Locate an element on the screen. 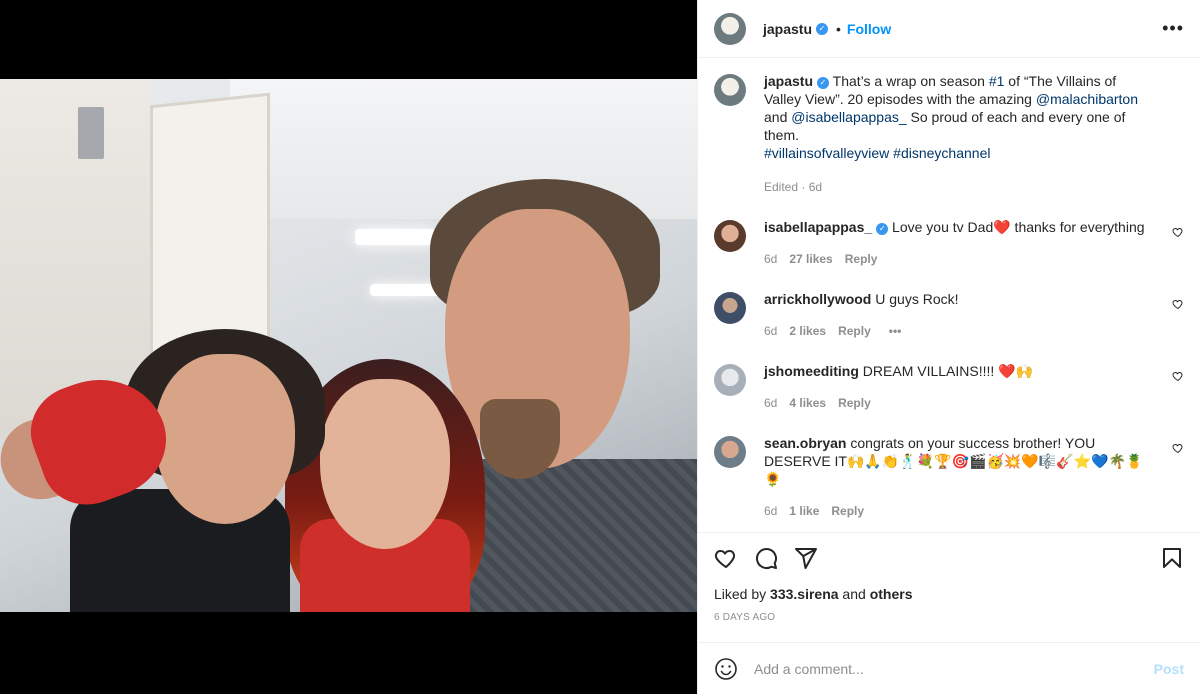 The image size is (1200, 694). hashtag-link: #villainsofvalleyview is located at coordinates (826, 153).